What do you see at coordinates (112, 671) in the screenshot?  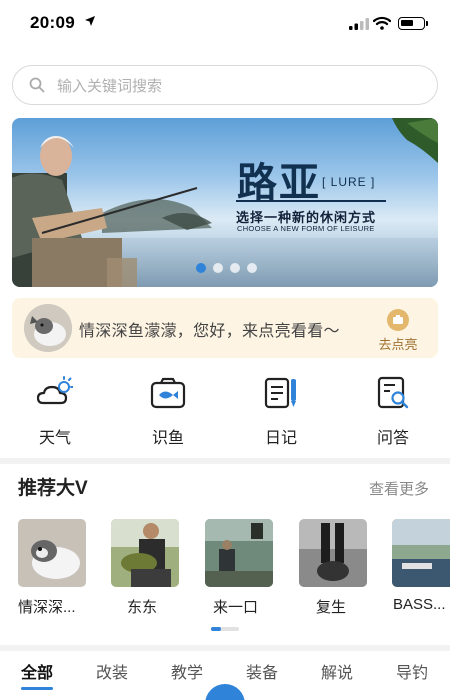 I see `tab-modify: 改装` at bounding box center [112, 671].